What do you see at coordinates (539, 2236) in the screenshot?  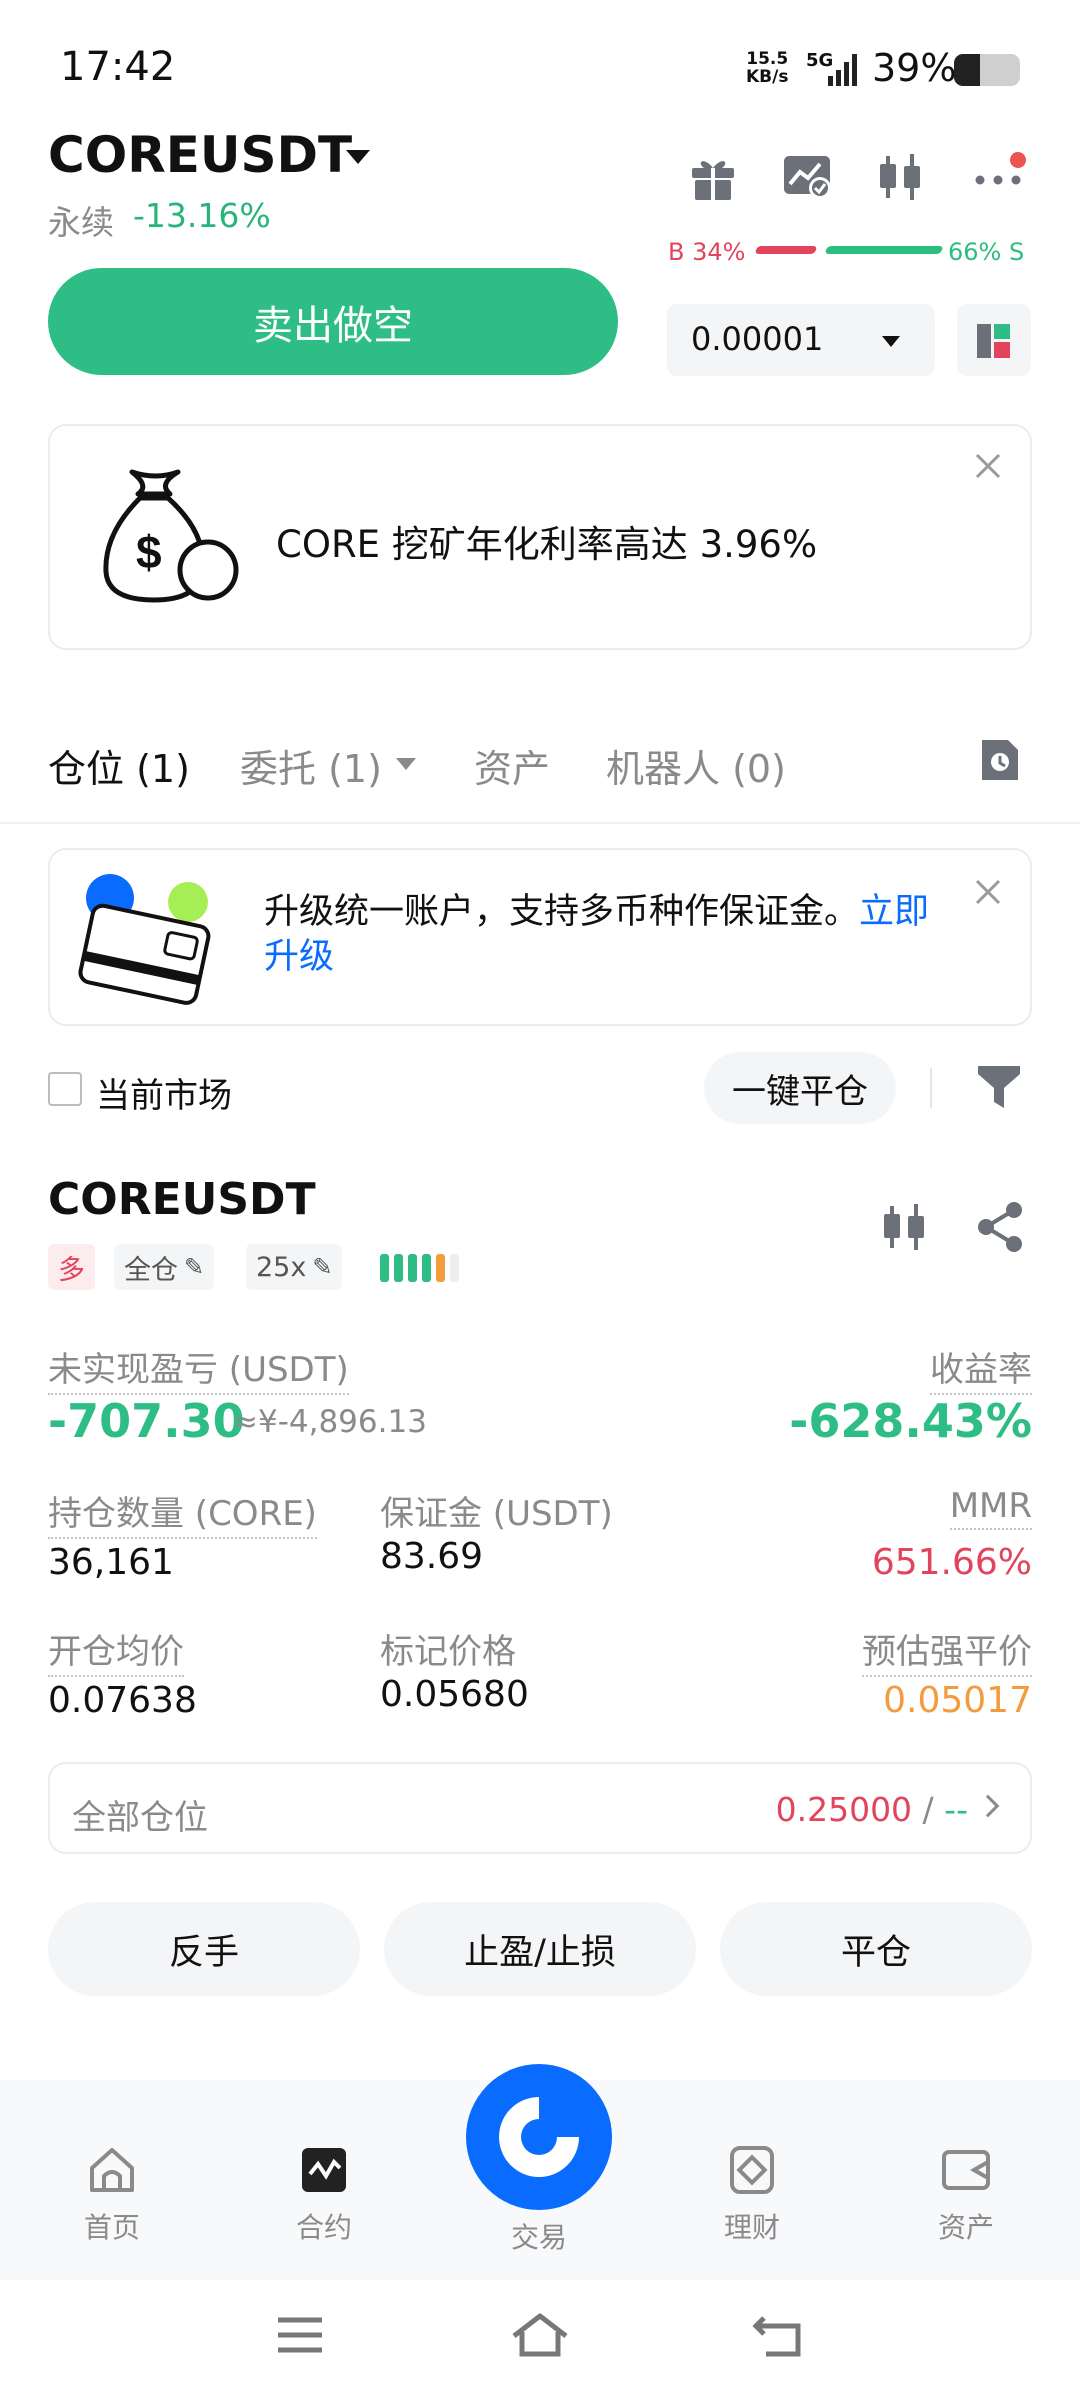 I see `nav-trade-label: 交易` at bounding box center [539, 2236].